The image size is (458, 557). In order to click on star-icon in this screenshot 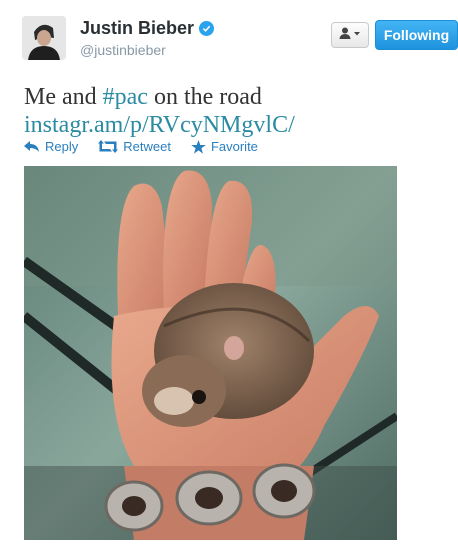, I will do `click(198, 146)`.